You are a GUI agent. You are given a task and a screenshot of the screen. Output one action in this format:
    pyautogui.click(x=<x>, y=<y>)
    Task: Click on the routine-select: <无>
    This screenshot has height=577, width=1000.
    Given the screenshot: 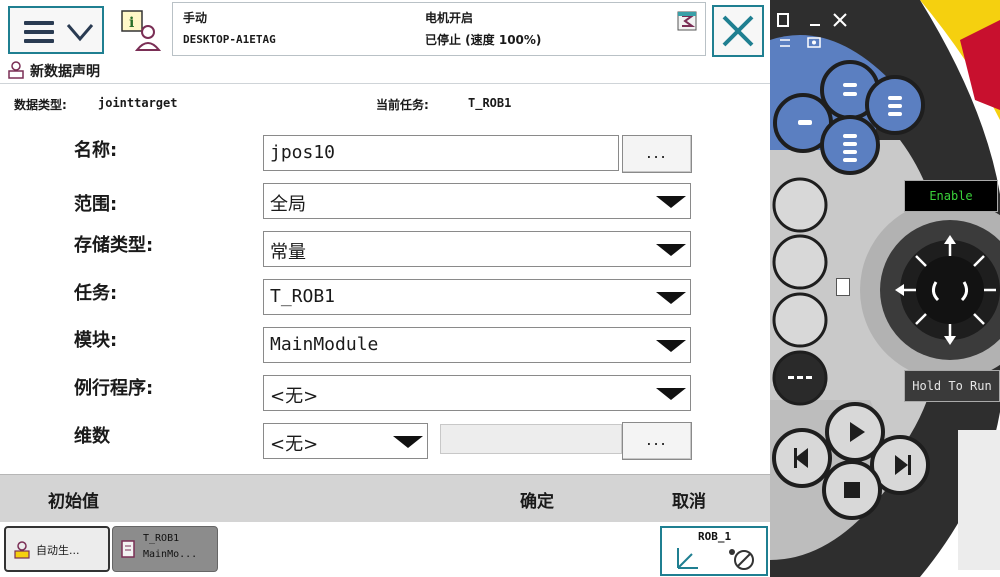 What is the action you would take?
    pyautogui.click(x=477, y=393)
    